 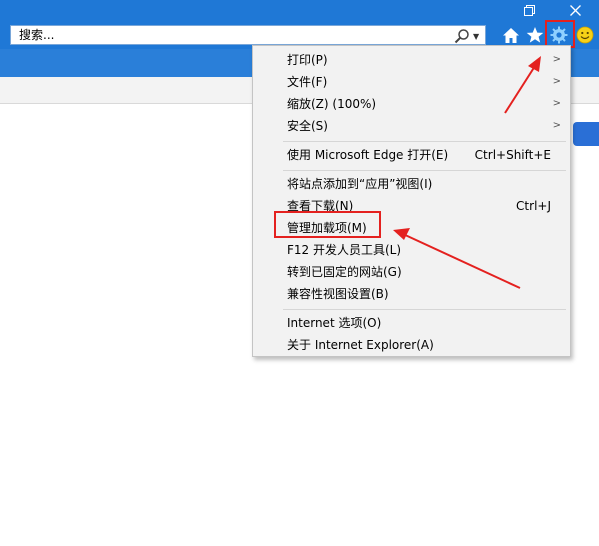 I want to click on arrow-to-addons-line, so click(x=461, y=261).